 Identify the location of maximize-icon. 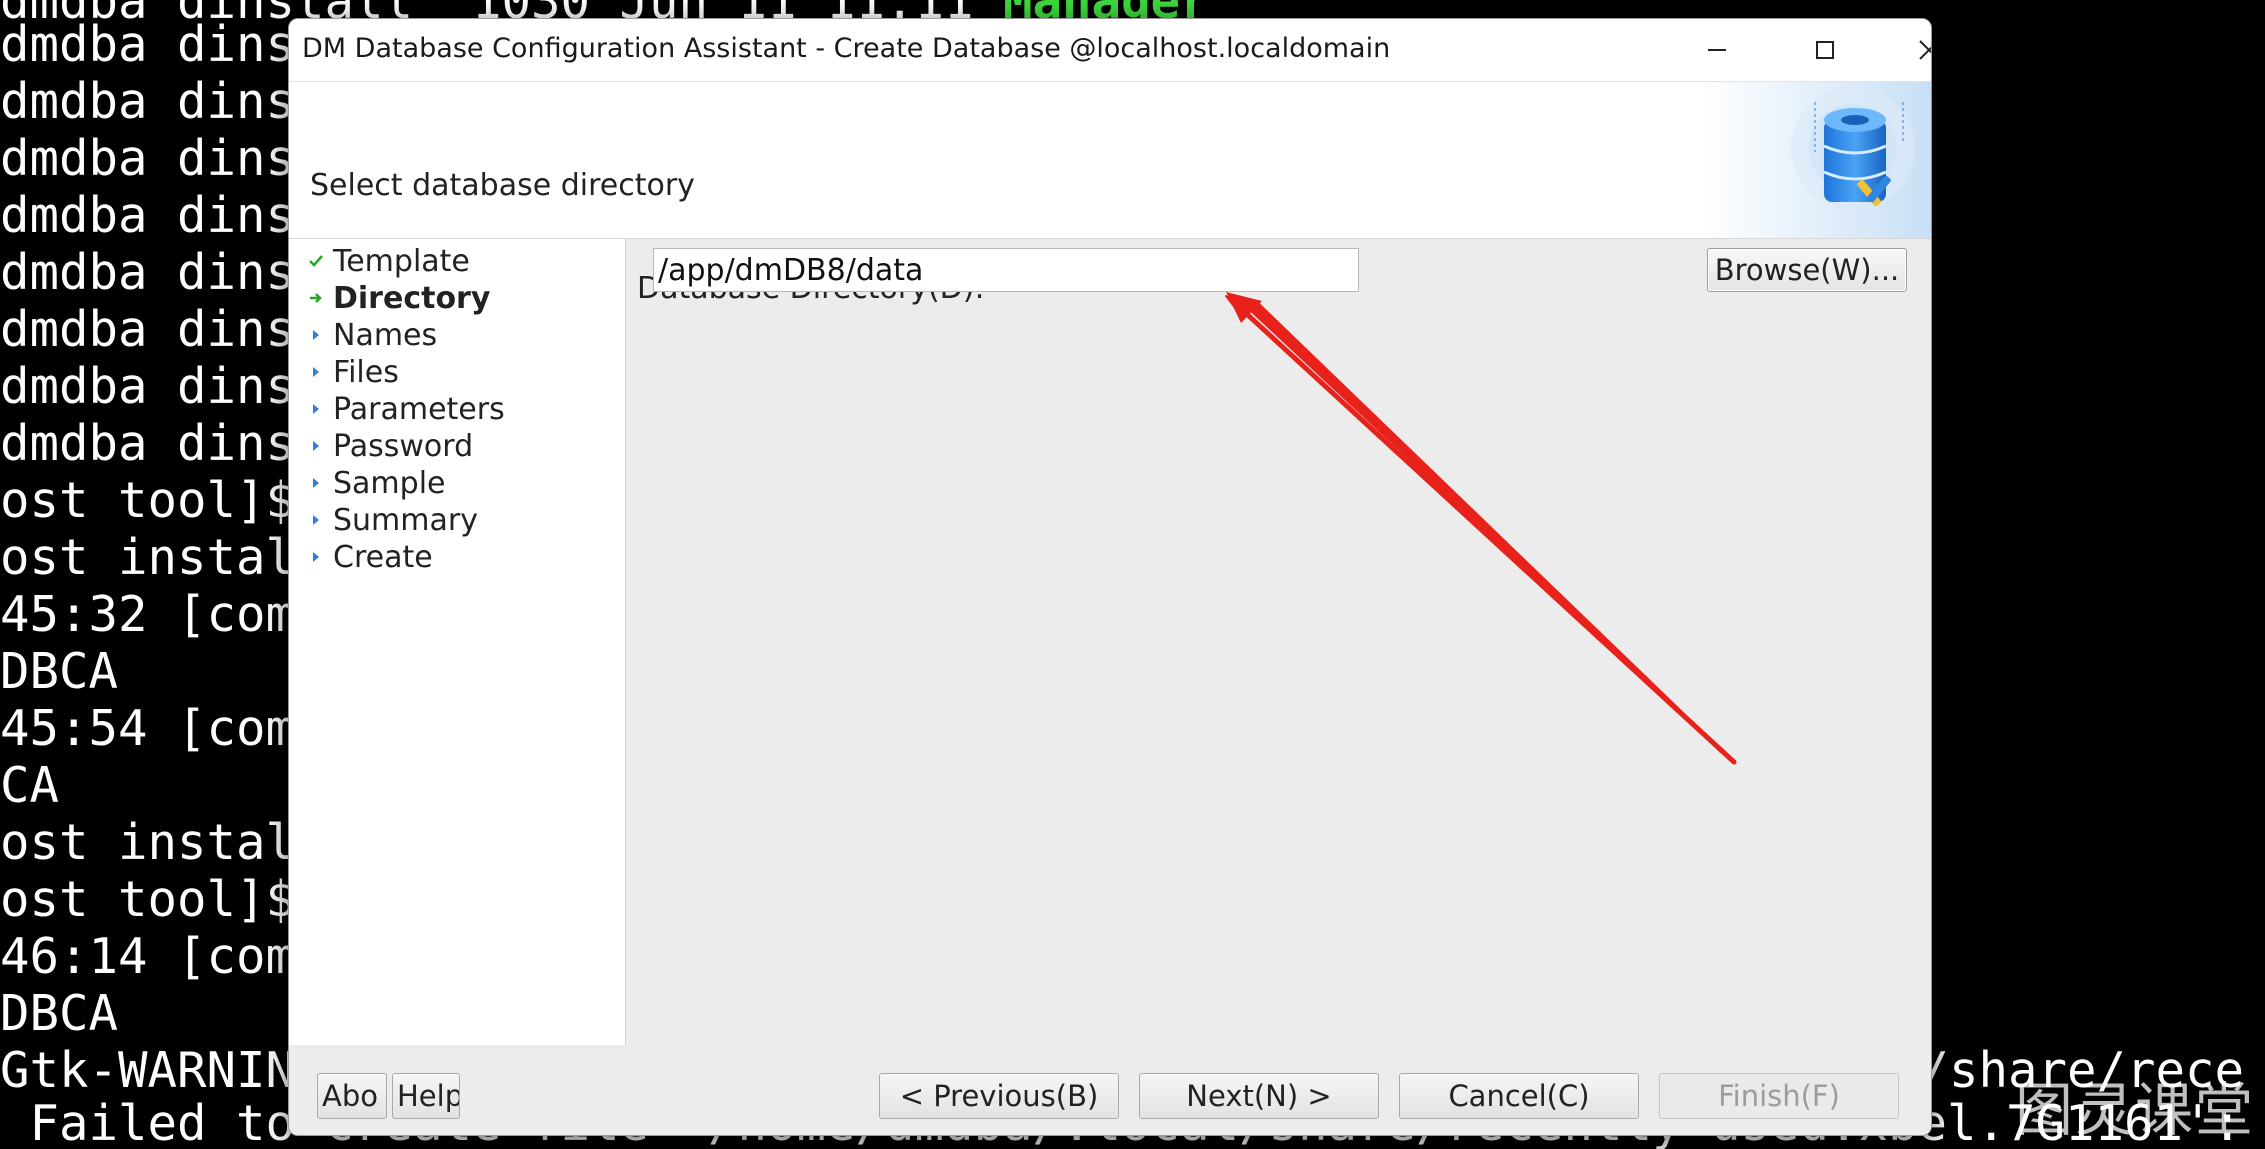
(1825, 50).